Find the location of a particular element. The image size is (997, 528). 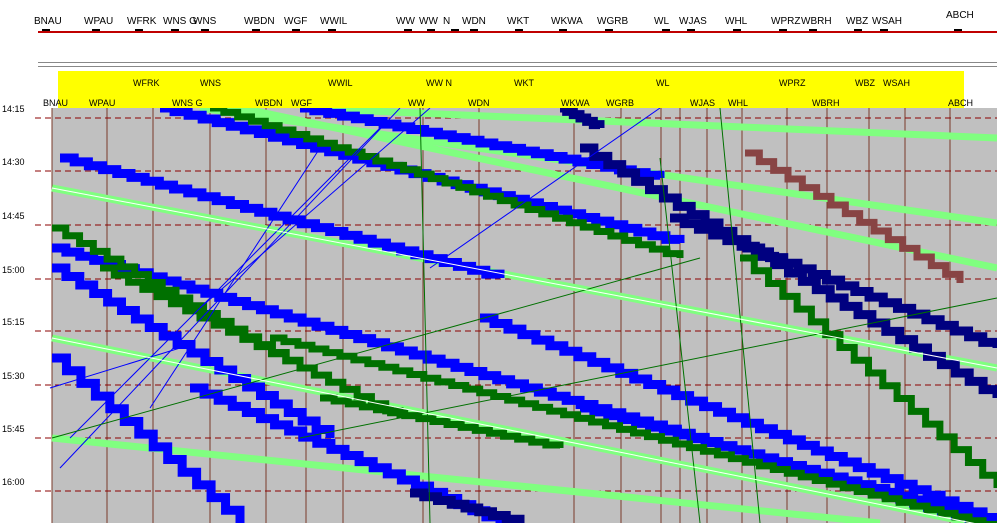

time-label: 15:00 is located at coordinates (13, 270).